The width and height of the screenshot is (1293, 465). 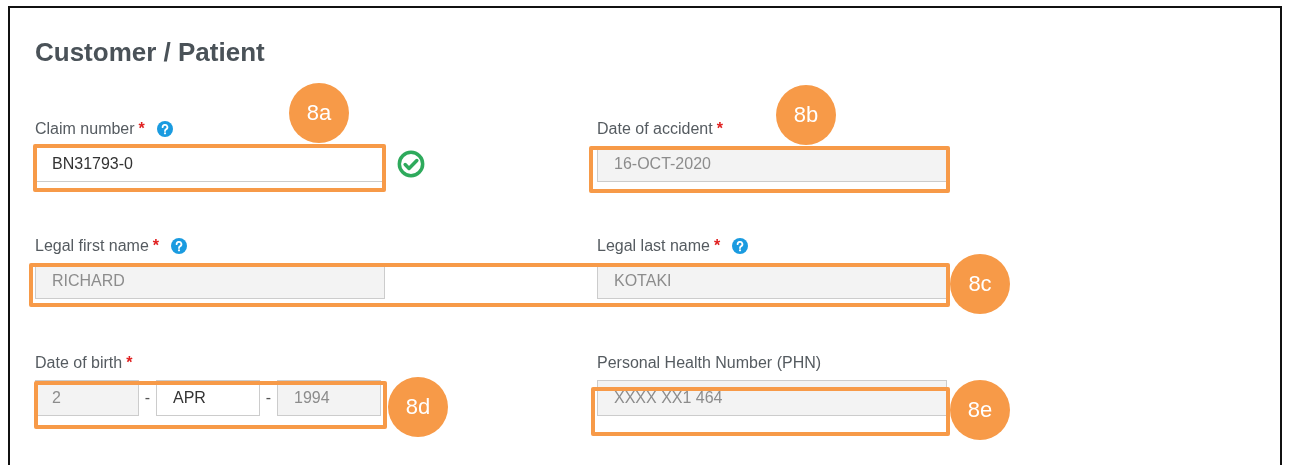 I want to click on field-label: Claim number, so click(x=85, y=129).